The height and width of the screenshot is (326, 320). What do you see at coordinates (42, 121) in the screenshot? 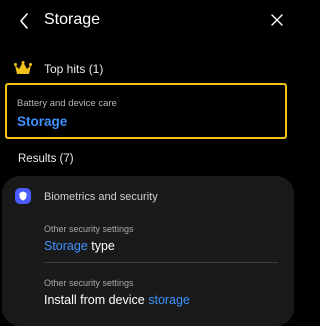
I see `top-hit-name: Storage` at bounding box center [42, 121].